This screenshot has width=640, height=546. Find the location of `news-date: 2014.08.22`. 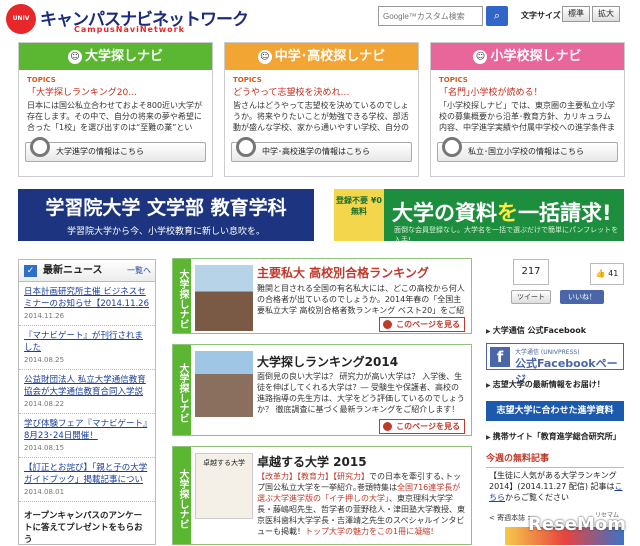

news-date: 2014.08.22 is located at coordinates (44, 404).